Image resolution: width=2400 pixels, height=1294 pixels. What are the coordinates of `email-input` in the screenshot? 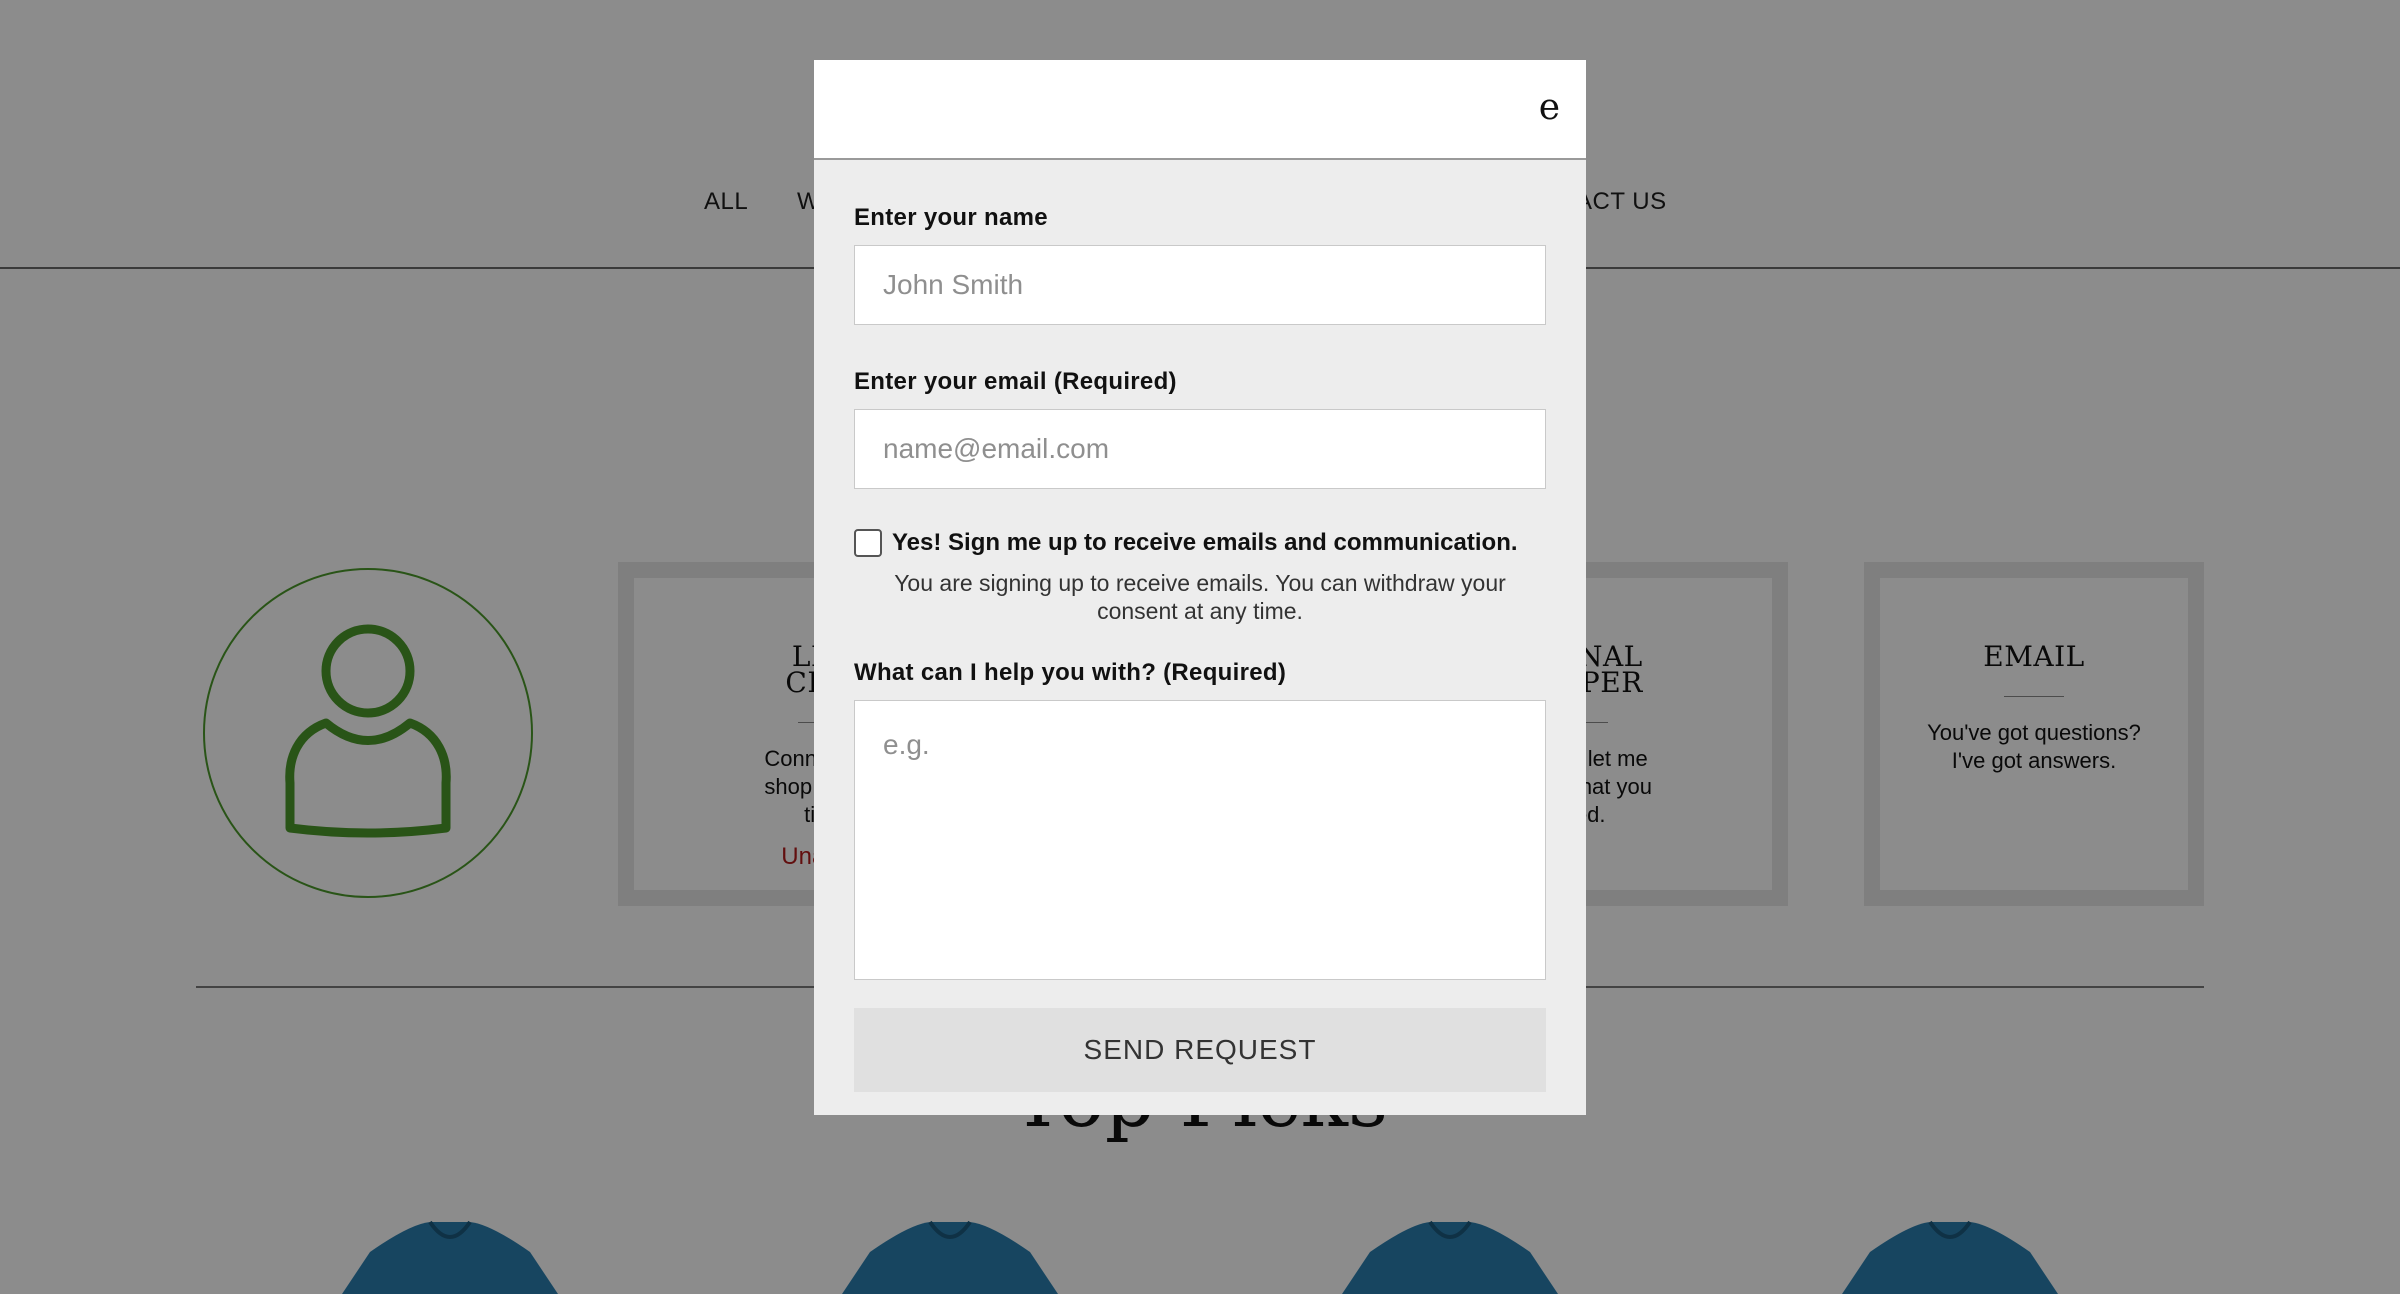 It's located at (1200, 449).